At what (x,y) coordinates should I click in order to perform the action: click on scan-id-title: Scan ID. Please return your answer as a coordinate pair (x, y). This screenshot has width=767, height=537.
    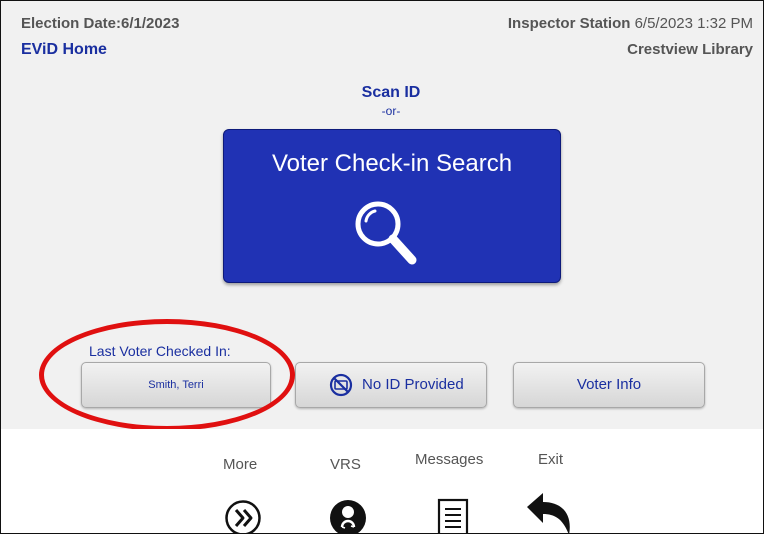
    Looking at the image, I should click on (391, 92).